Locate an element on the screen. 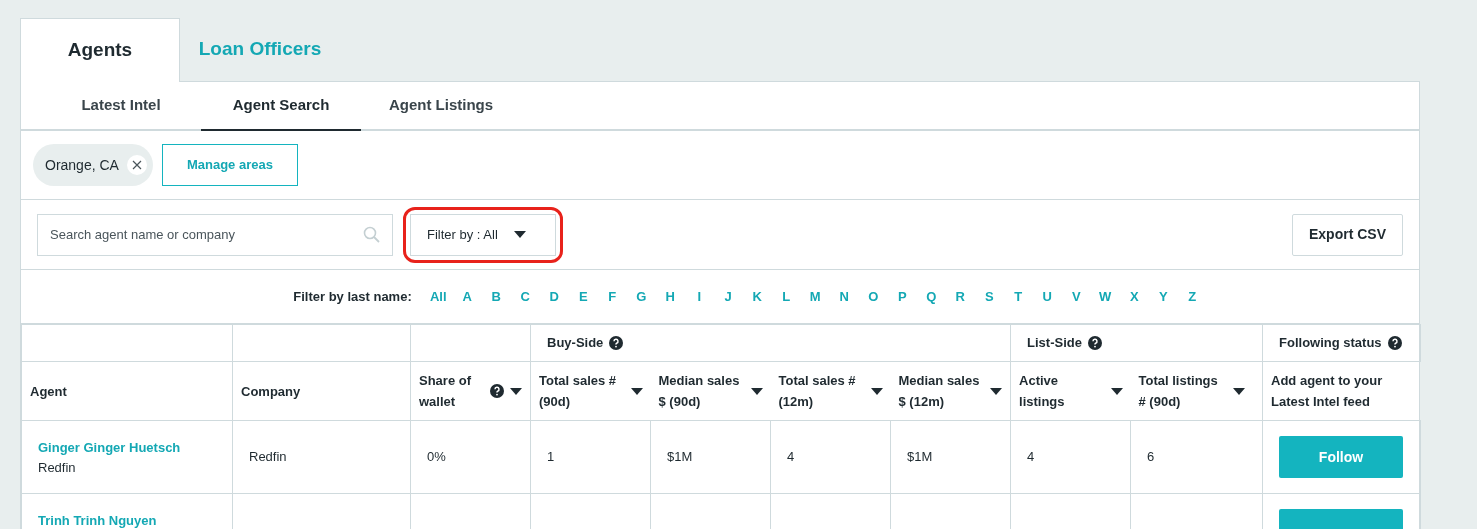 This screenshot has height=529, width=1477. section-tab: Agent Search is located at coordinates (281, 106).